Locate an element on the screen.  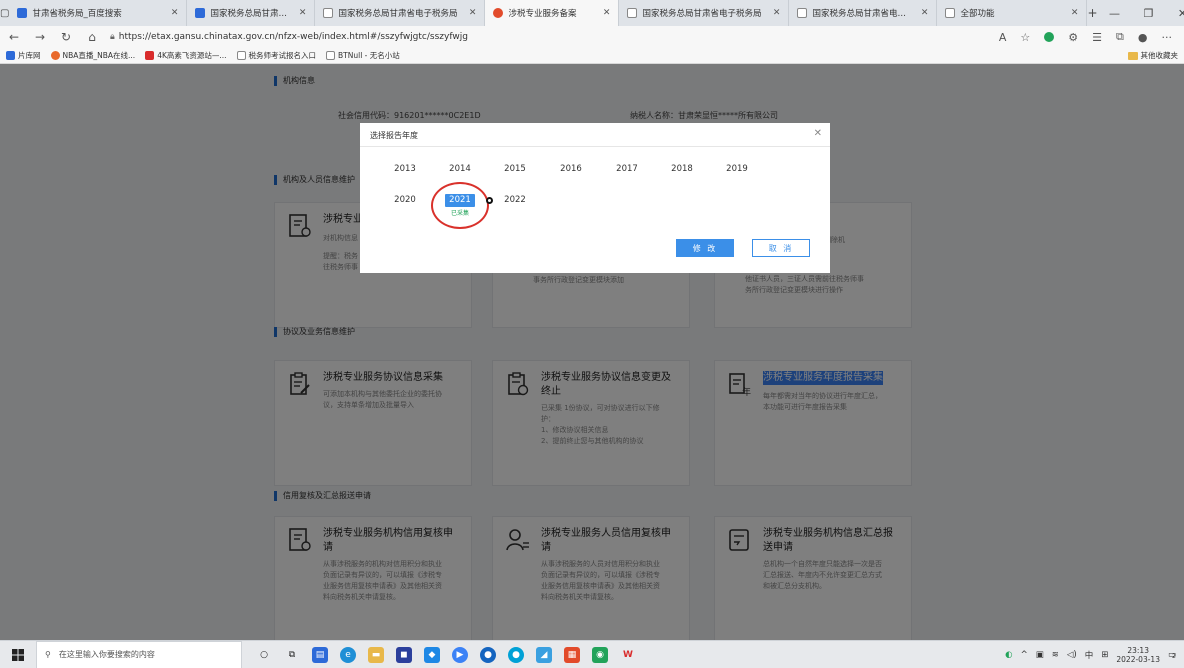
tab-actions-icon: ▢ is located at coordinates (4, 13).